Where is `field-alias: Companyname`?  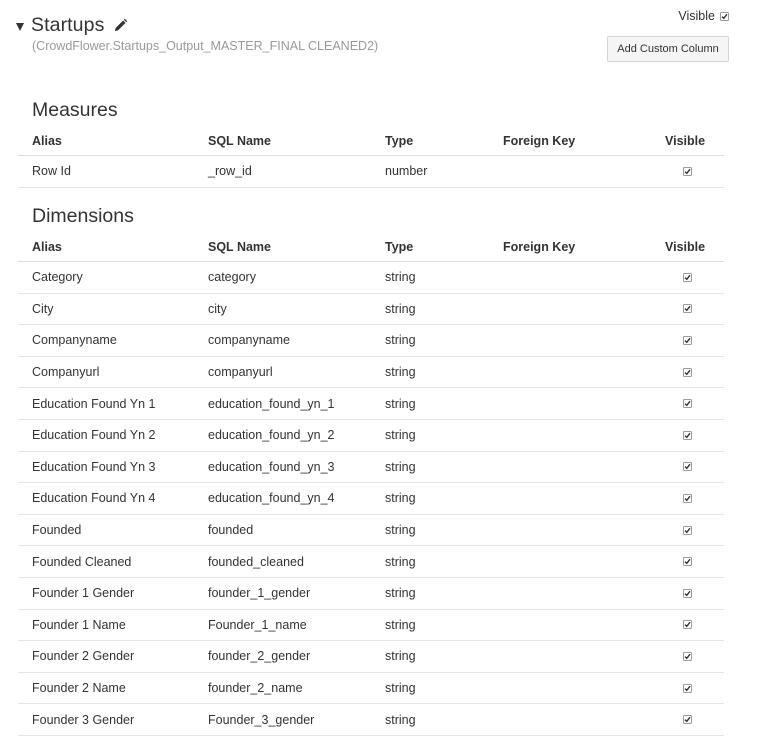 field-alias: Companyname is located at coordinates (74, 340).